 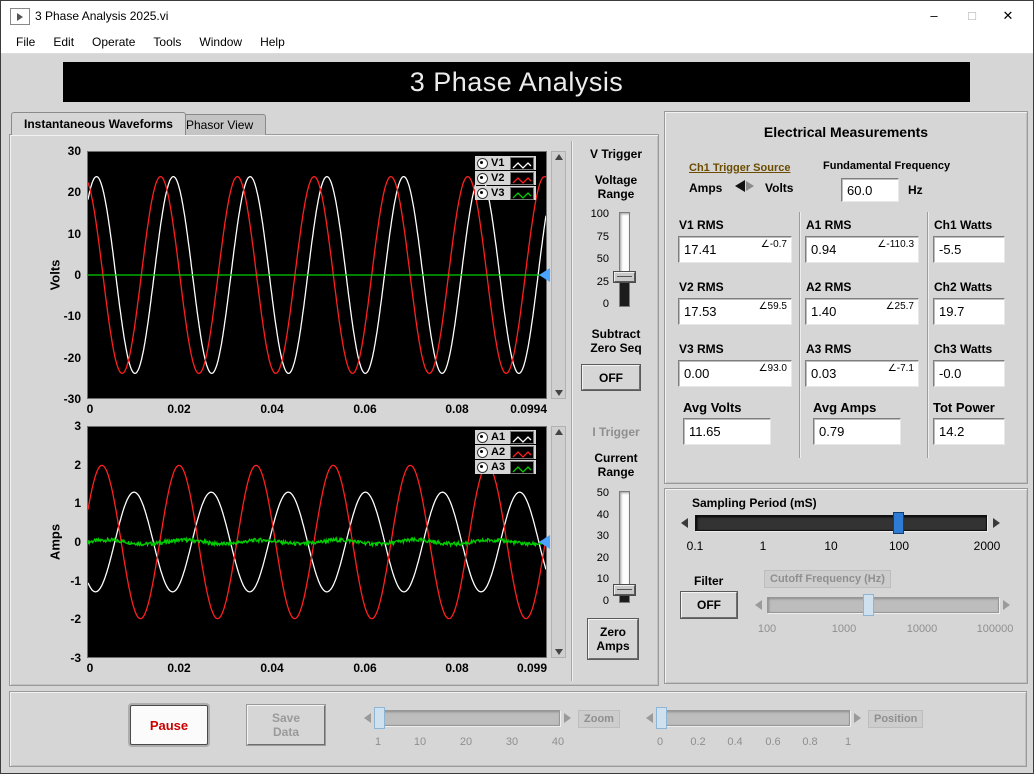 What do you see at coordinates (98, 123) in the screenshot?
I see `tab-instantaneous-waveforms: Instantaneous Waveforms` at bounding box center [98, 123].